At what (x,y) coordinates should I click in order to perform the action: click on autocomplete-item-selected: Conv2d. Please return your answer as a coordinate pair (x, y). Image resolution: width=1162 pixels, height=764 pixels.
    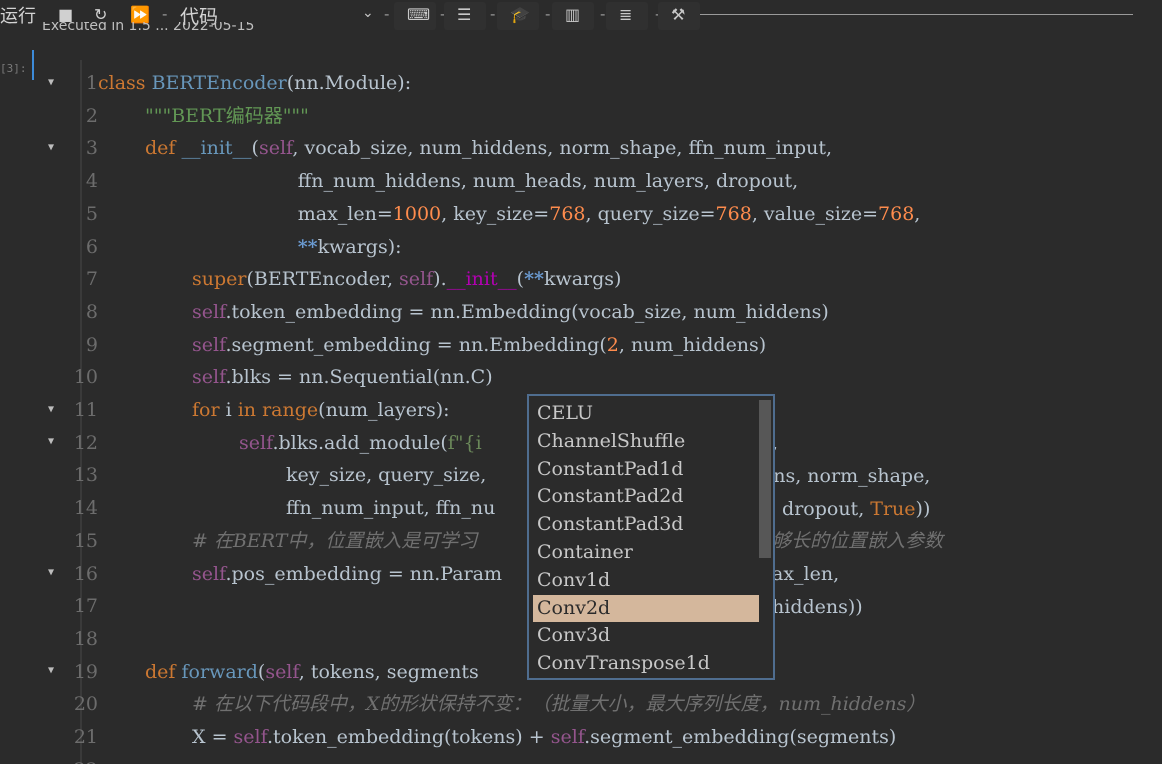
    Looking at the image, I should click on (646, 608).